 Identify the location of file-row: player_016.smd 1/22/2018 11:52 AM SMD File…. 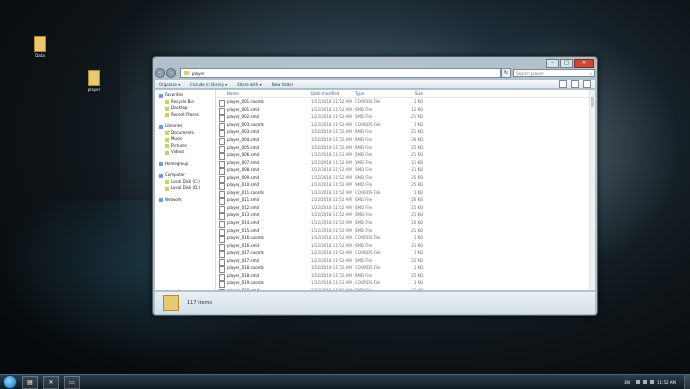
(403, 246).